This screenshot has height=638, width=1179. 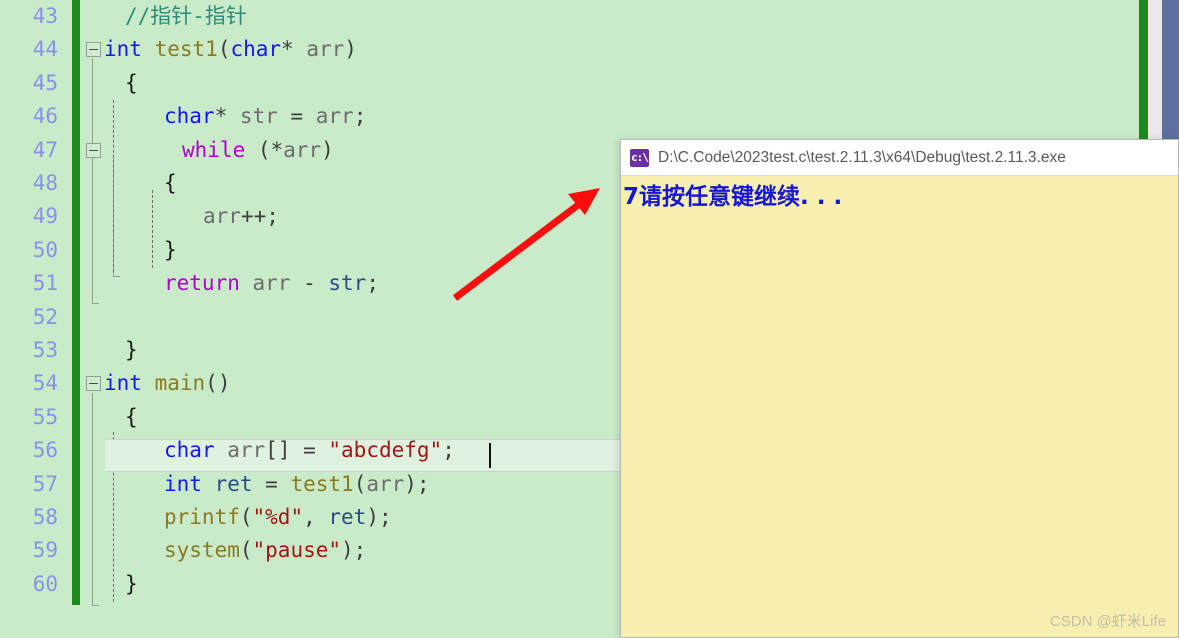 What do you see at coordinates (45, 216) in the screenshot?
I see `line-number: 49` at bounding box center [45, 216].